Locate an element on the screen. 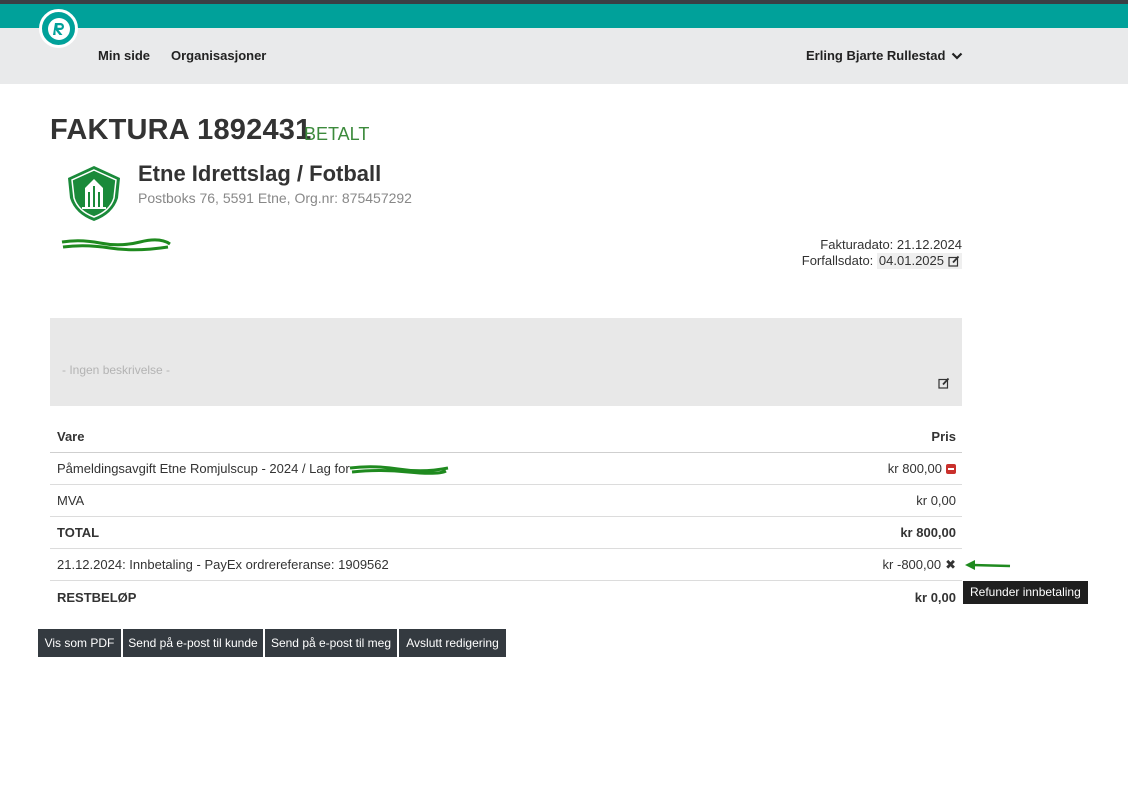 The image size is (1128, 809). row-price-cell: kr 800,00 is located at coordinates (922, 468).